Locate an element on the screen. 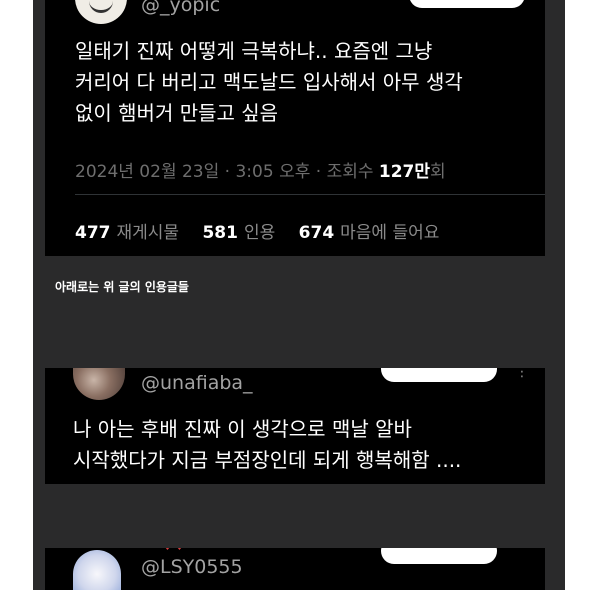  section-caption: 아래로는 위 글의 인용글들 is located at coordinates (122, 287).